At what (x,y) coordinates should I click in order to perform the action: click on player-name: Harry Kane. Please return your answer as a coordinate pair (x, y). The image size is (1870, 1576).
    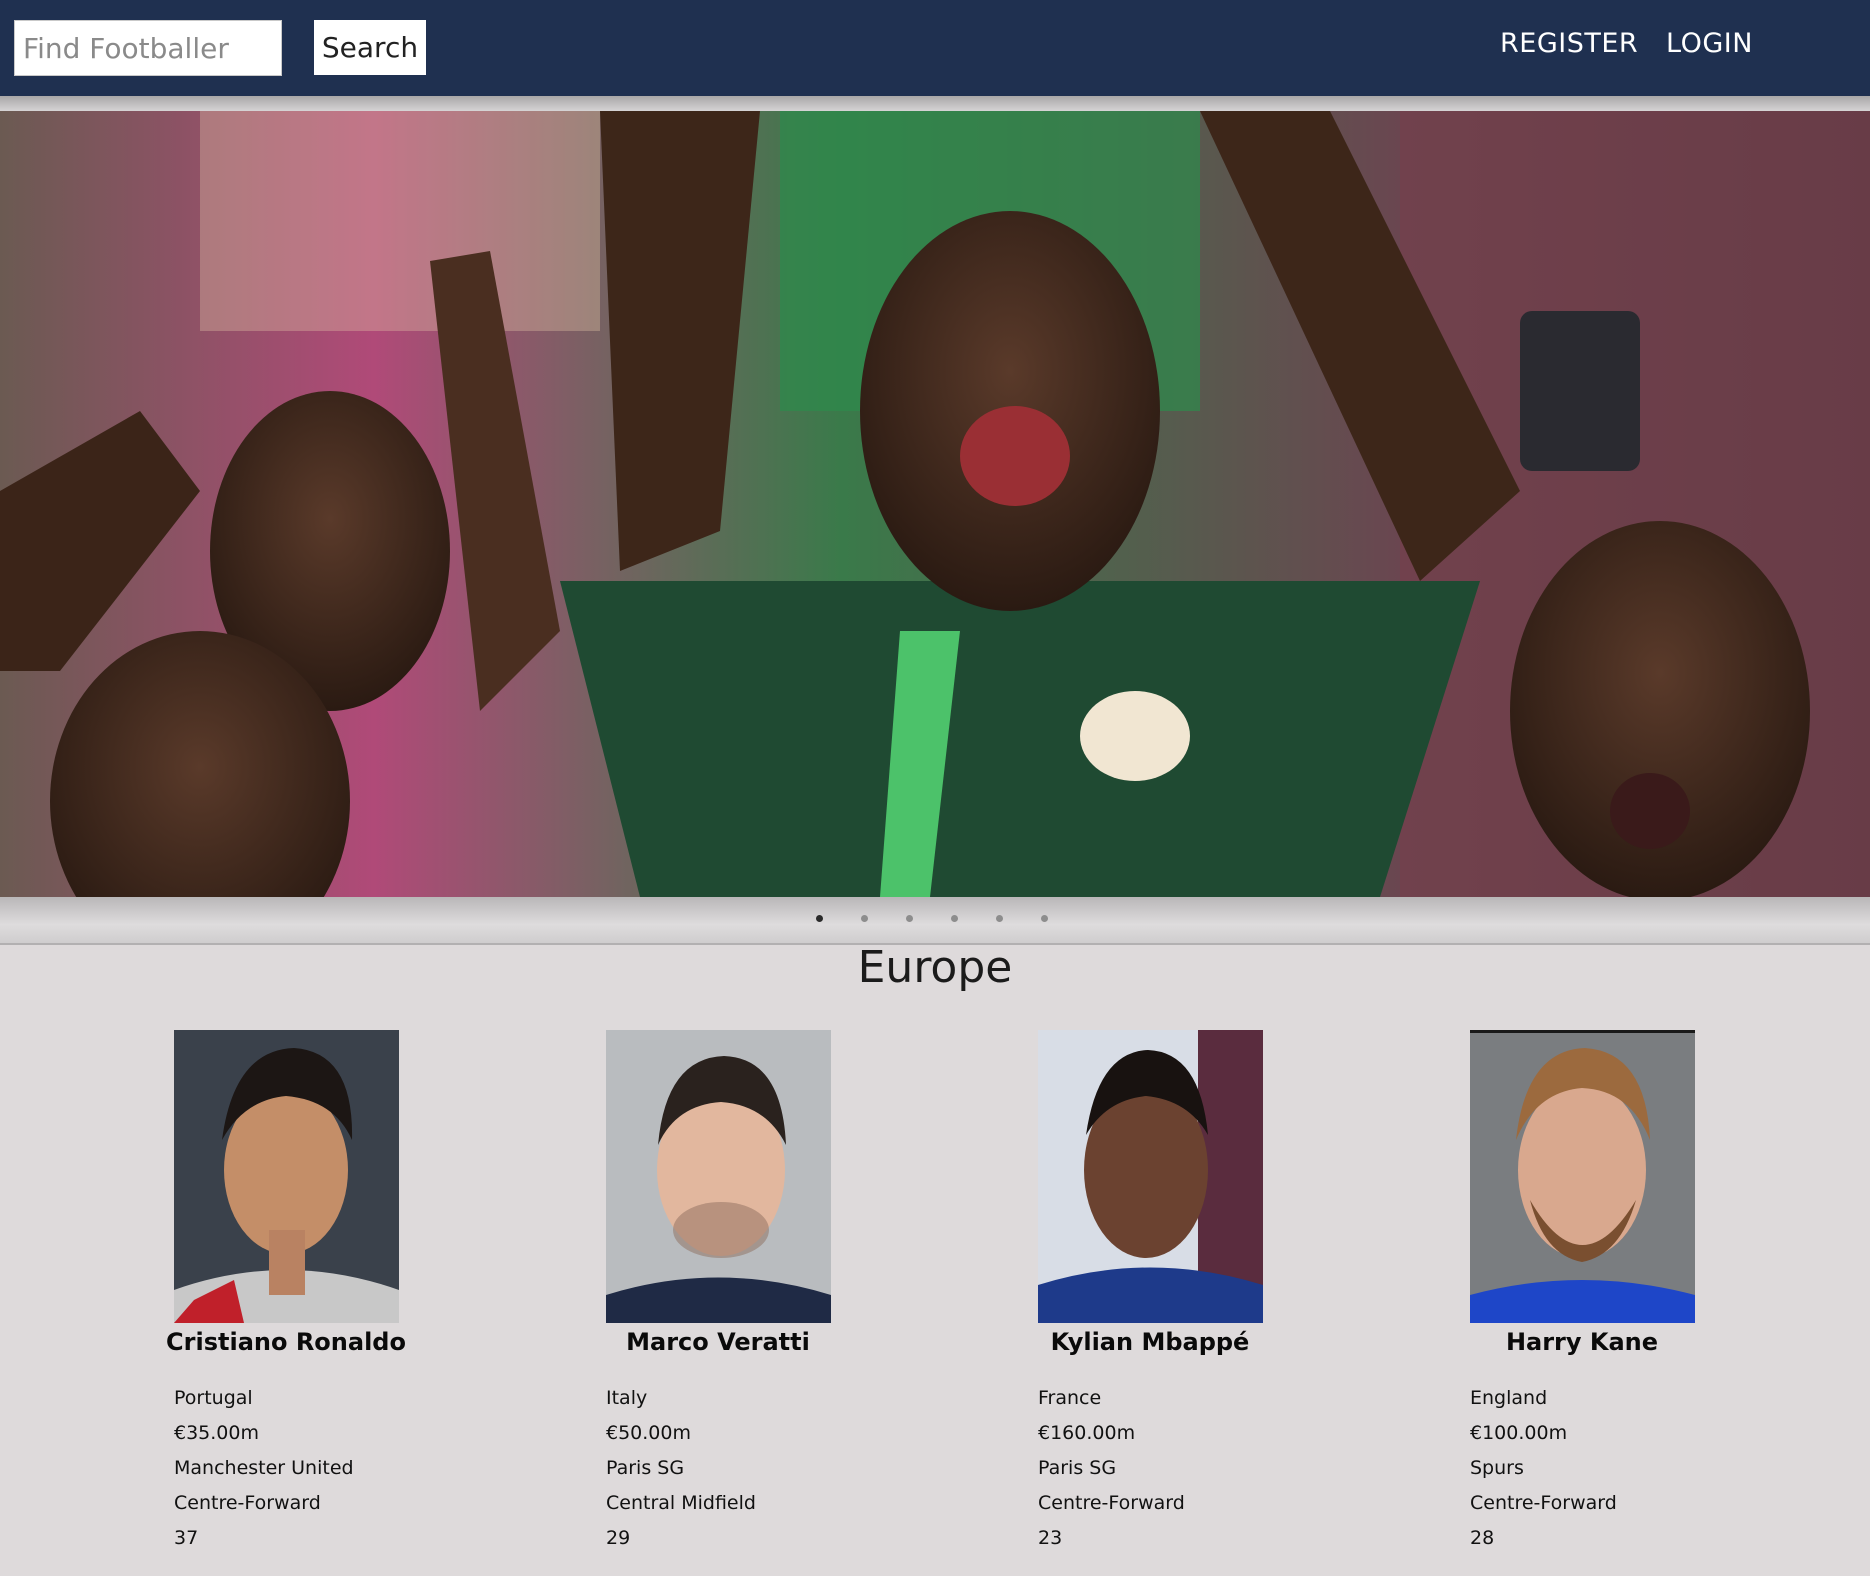
    Looking at the image, I should click on (1582, 1342).